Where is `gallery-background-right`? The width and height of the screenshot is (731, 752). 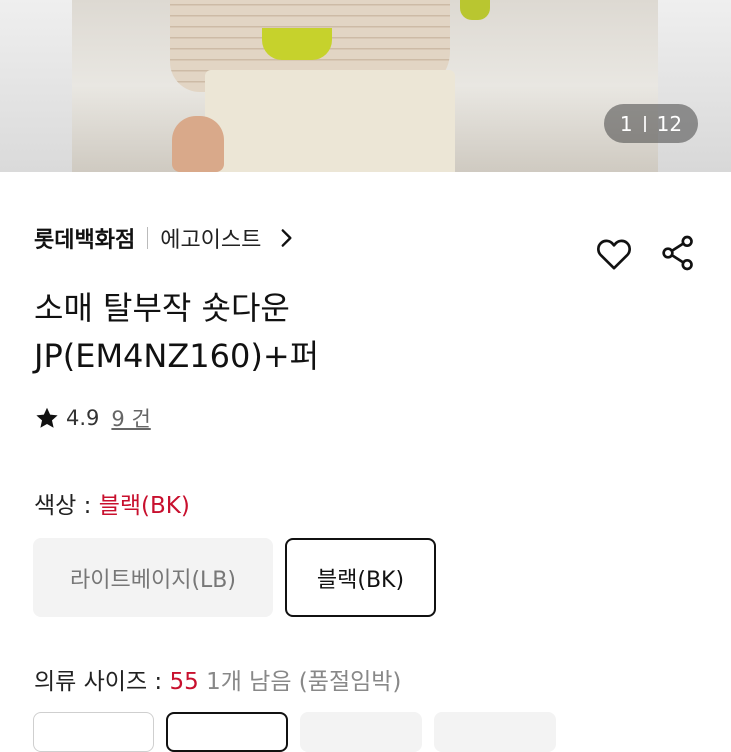
gallery-background-right is located at coordinates (694, 86).